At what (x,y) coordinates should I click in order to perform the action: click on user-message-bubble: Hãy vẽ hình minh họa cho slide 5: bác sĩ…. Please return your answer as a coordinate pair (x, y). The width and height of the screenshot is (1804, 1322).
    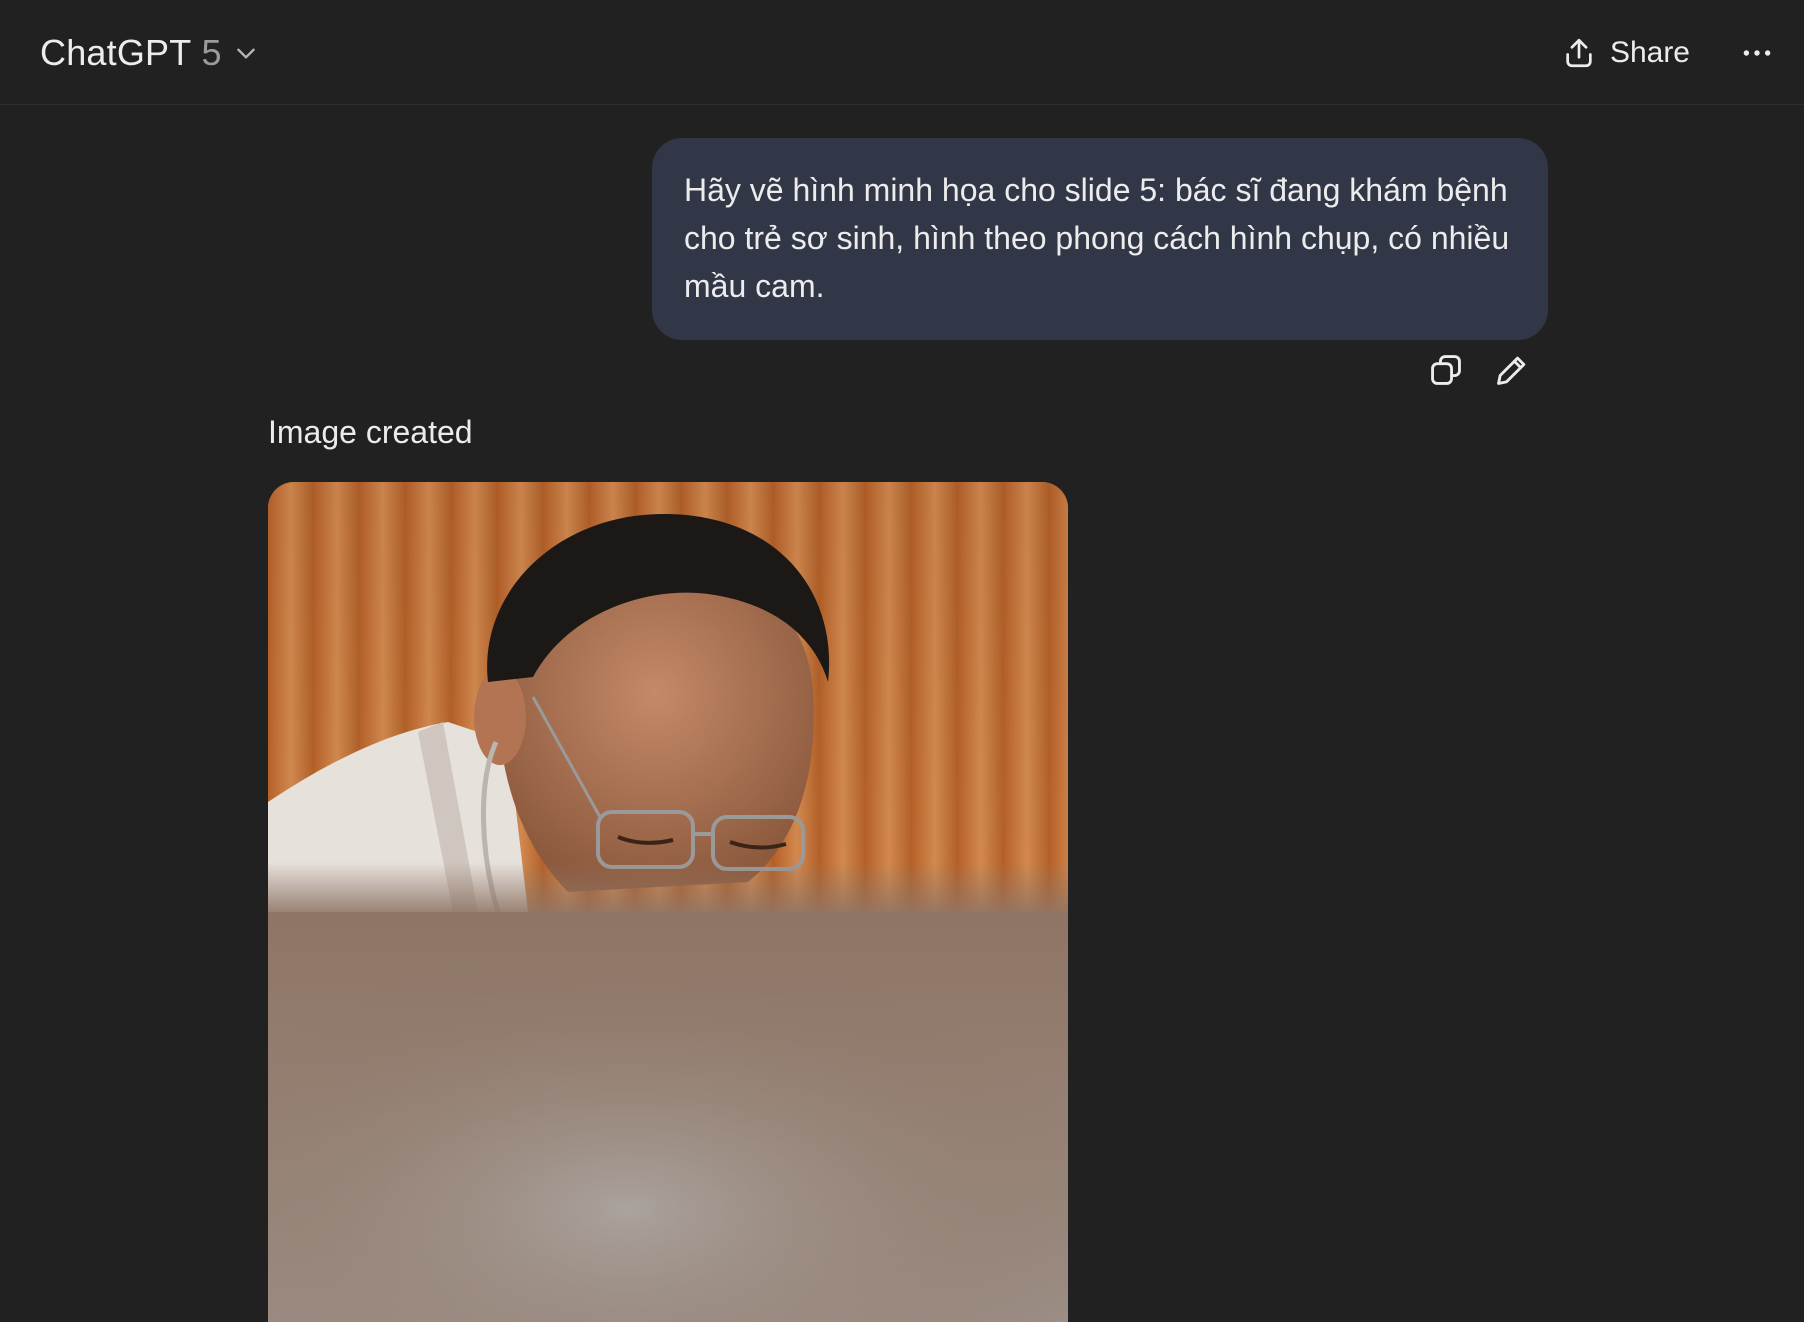
    Looking at the image, I should click on (1100, 239).